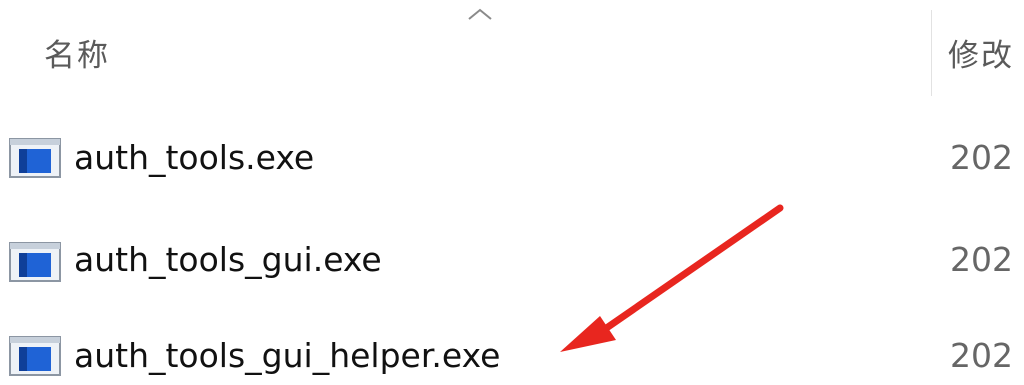  What do you see at coordinates (194, 157) in the screenshot?
I see `file-name: auth_tools.exe` at bounding box center [194, 157].